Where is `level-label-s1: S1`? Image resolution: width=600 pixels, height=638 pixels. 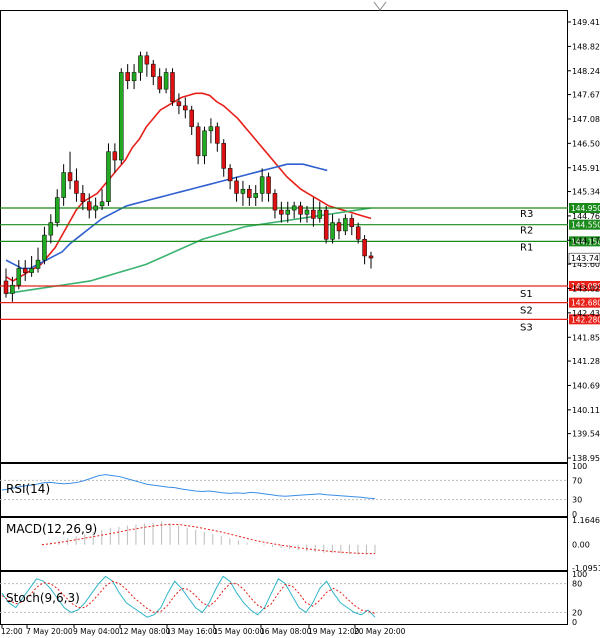
level-label-s1: S1 is located at coordinates (526, 294).